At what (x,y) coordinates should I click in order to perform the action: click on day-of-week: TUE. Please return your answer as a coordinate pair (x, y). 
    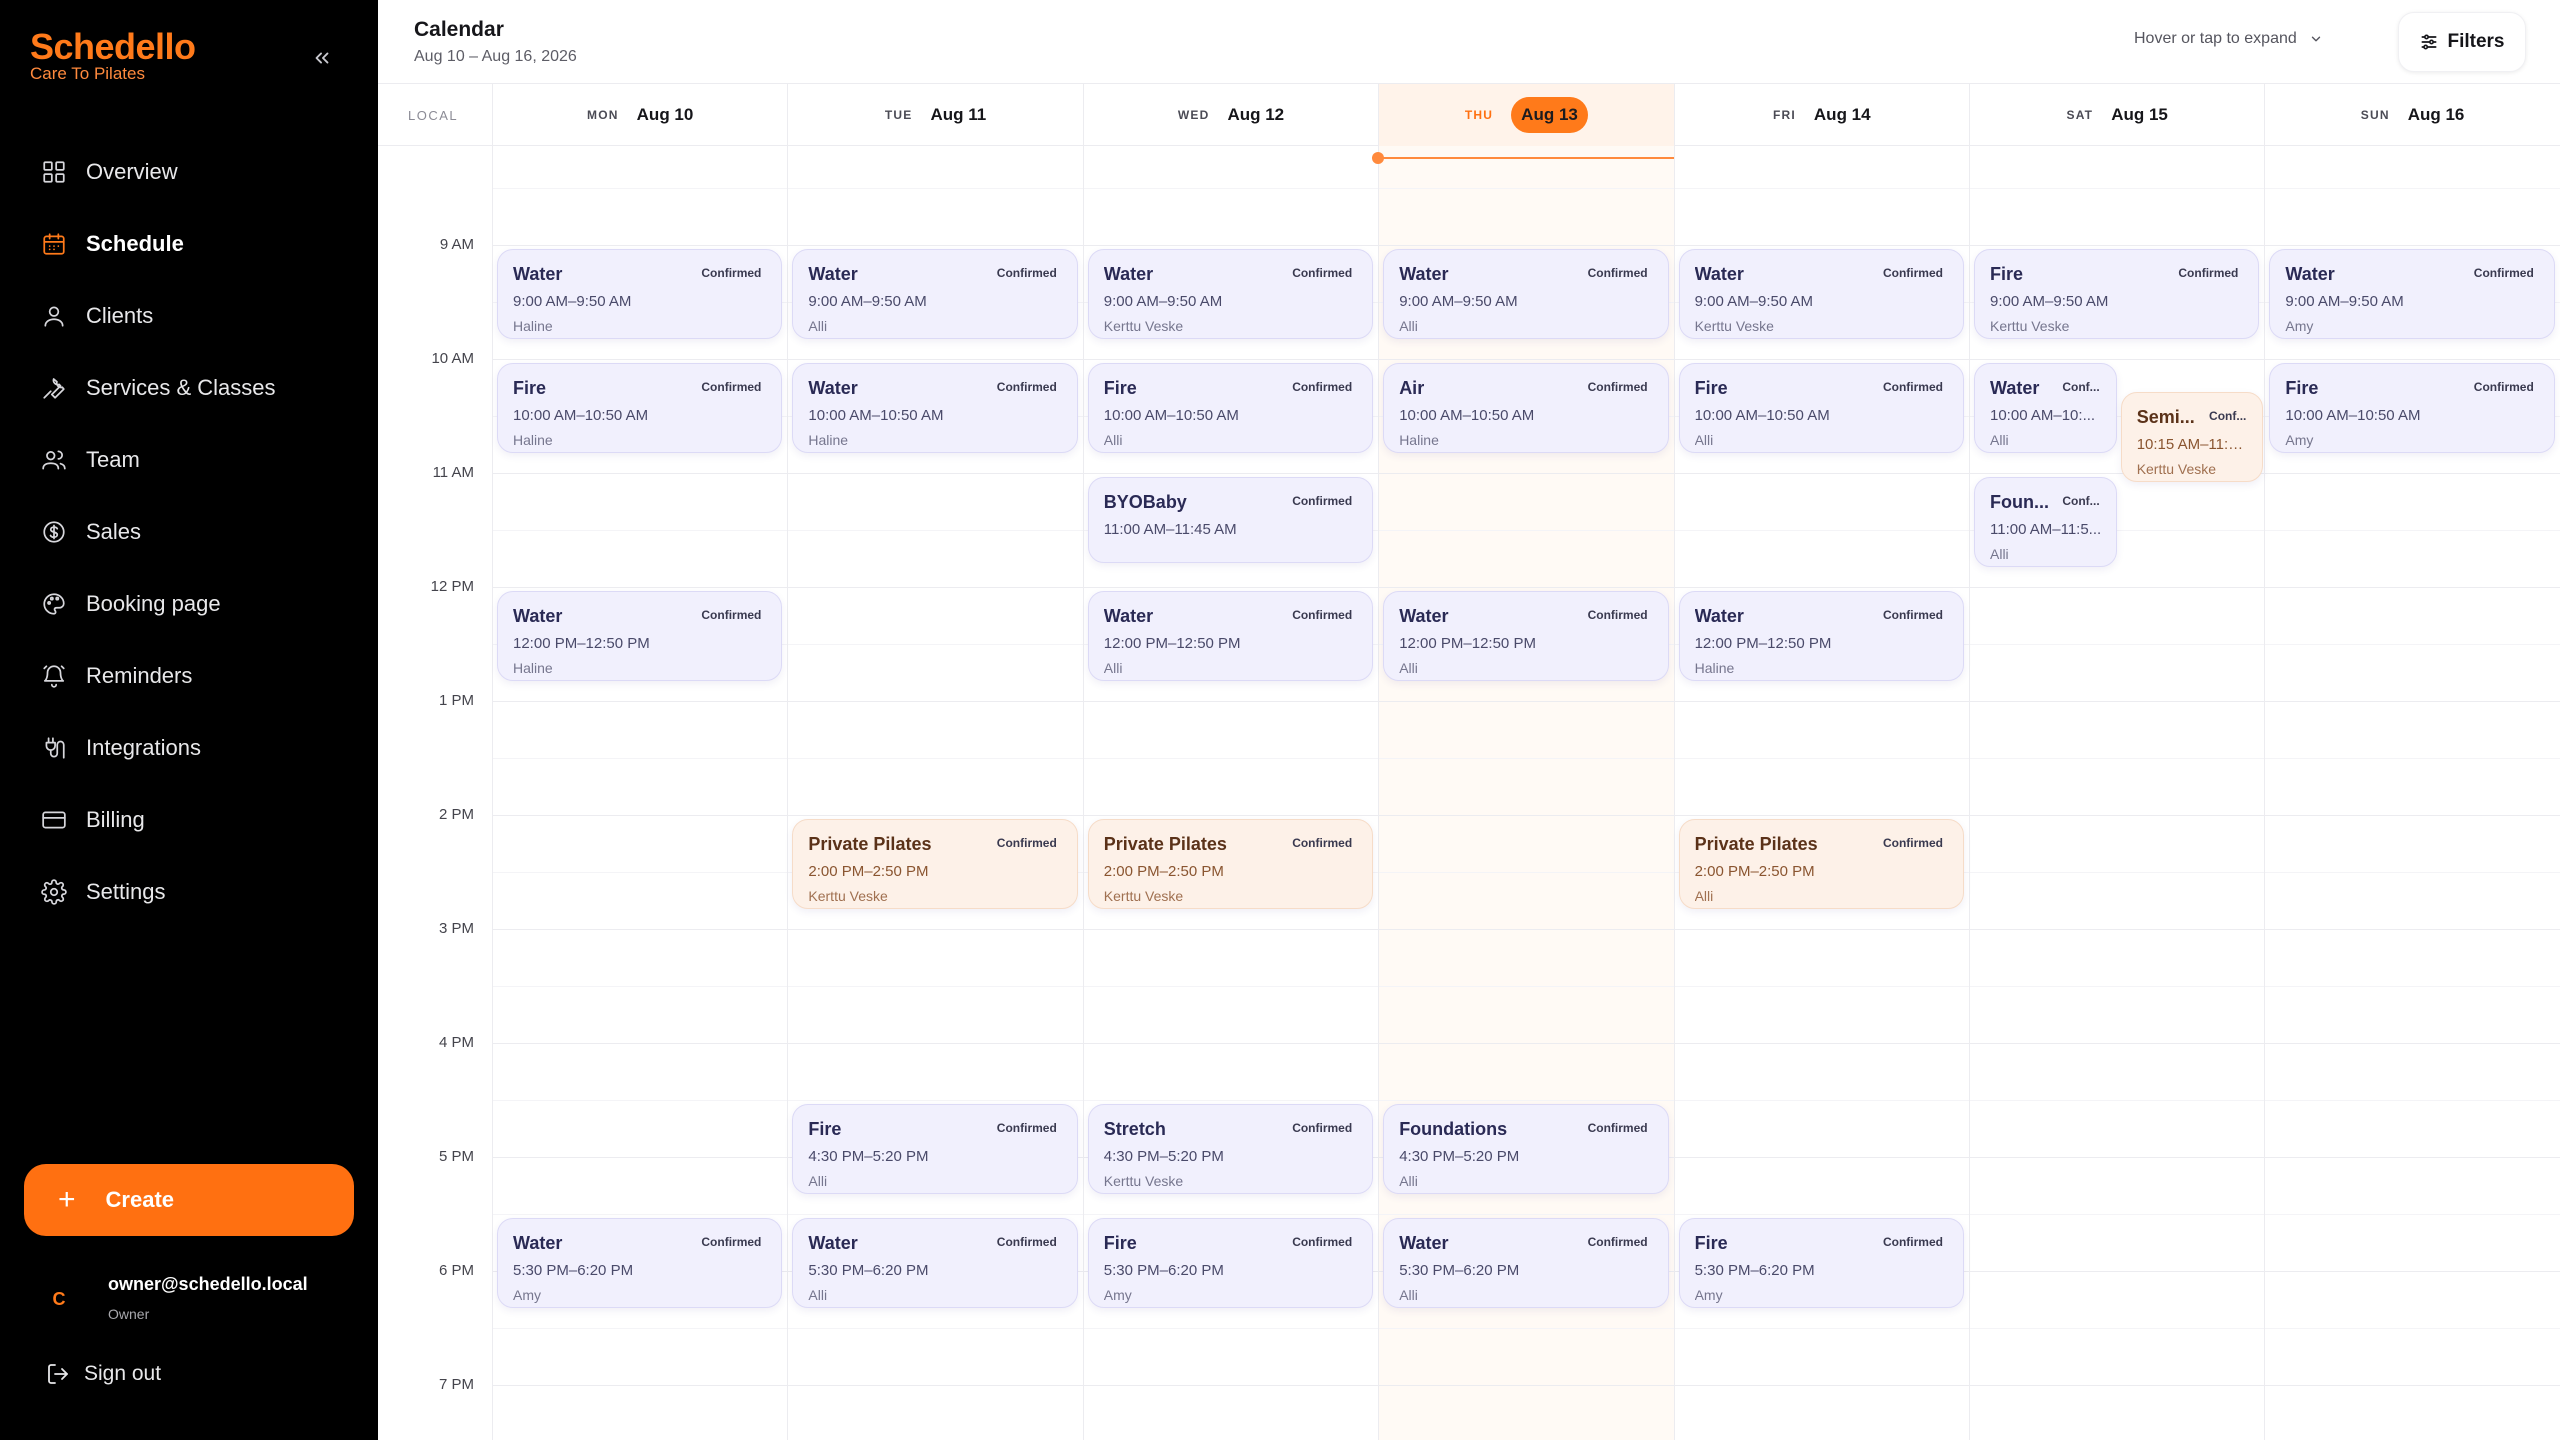
    Looking at the image, I should click on (898, 115).